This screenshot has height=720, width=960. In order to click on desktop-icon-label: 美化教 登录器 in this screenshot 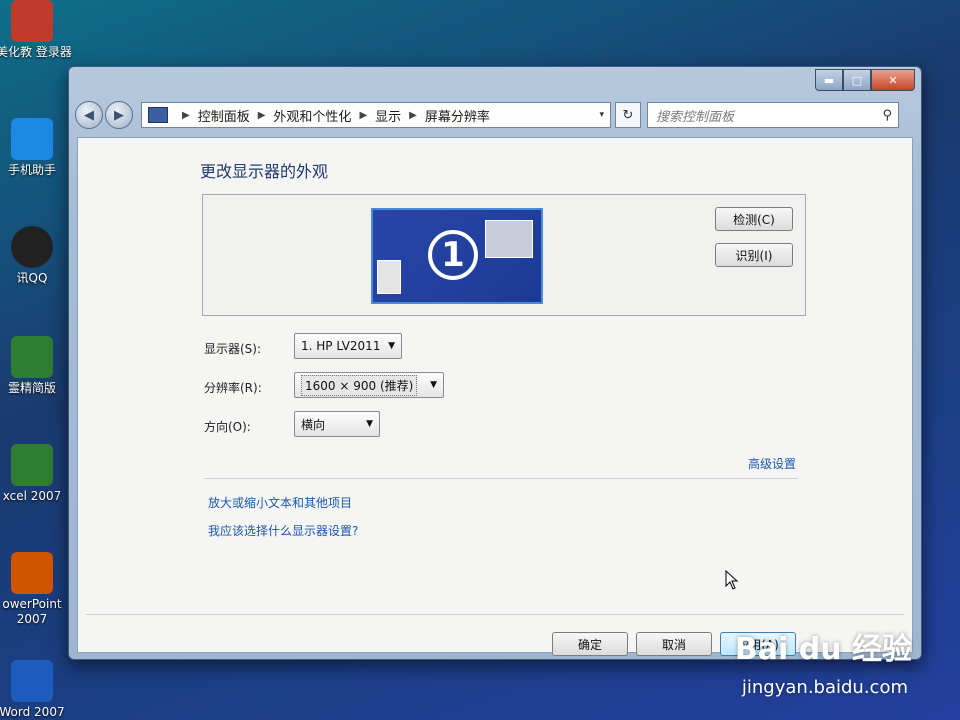, I will do `click(36, 52)`.